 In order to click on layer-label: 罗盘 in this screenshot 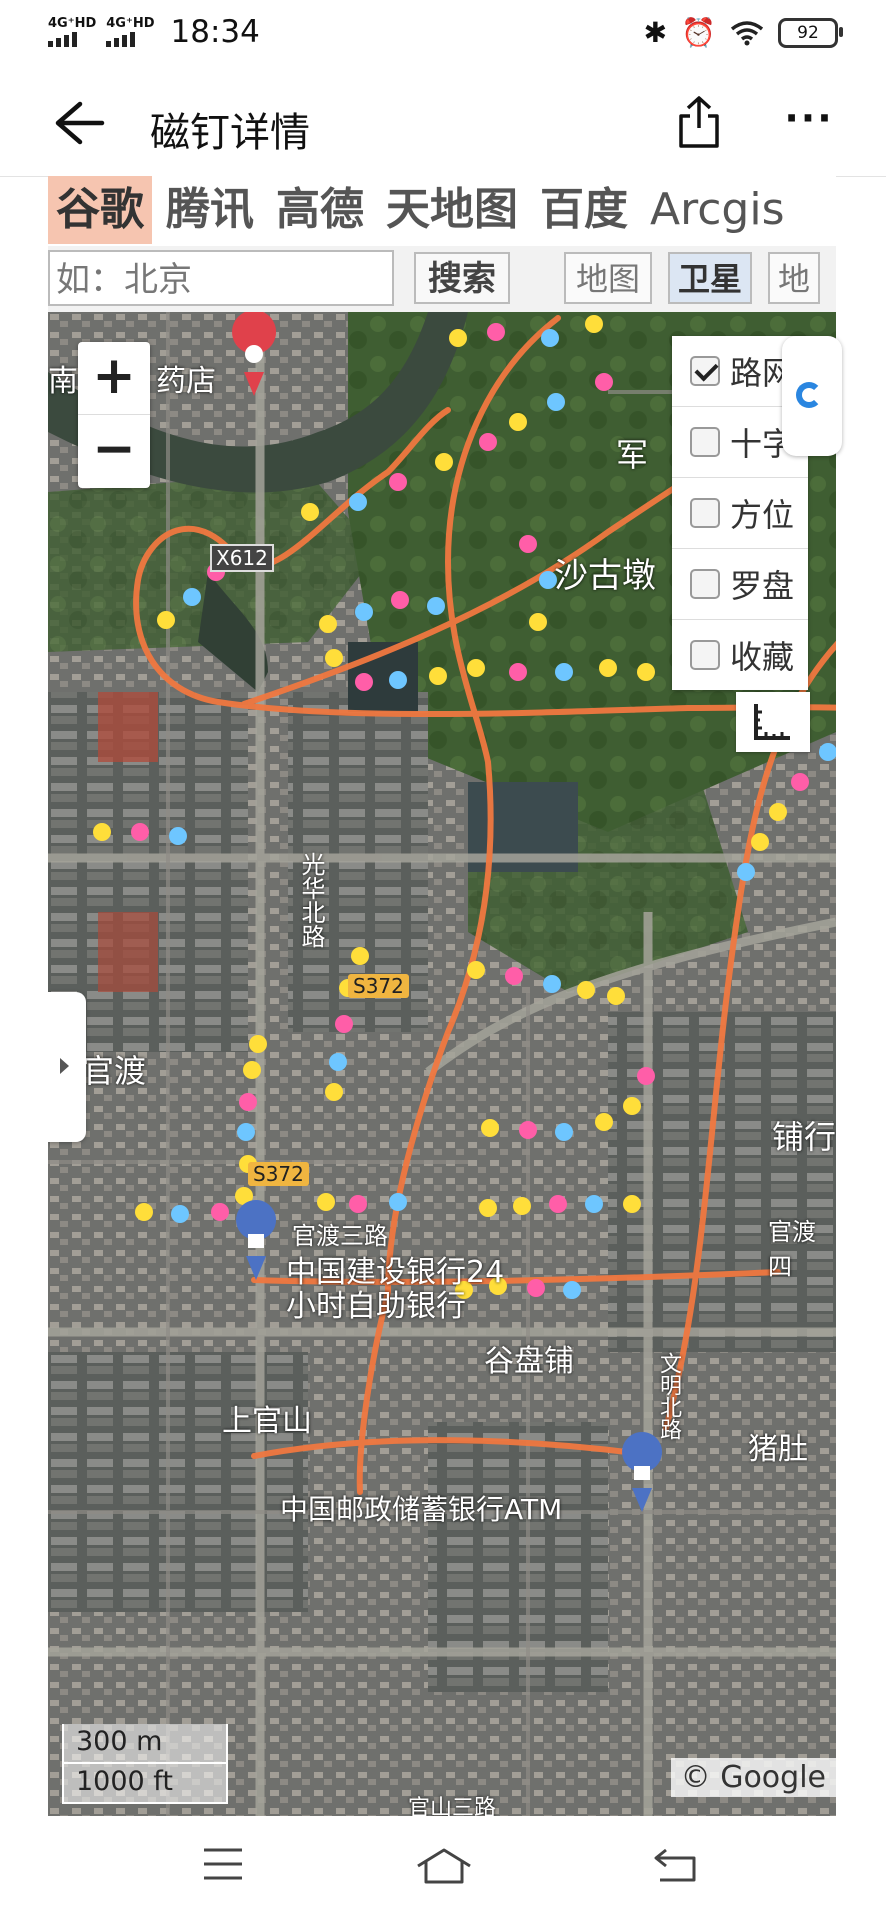, I will do `click(762, 586)`.